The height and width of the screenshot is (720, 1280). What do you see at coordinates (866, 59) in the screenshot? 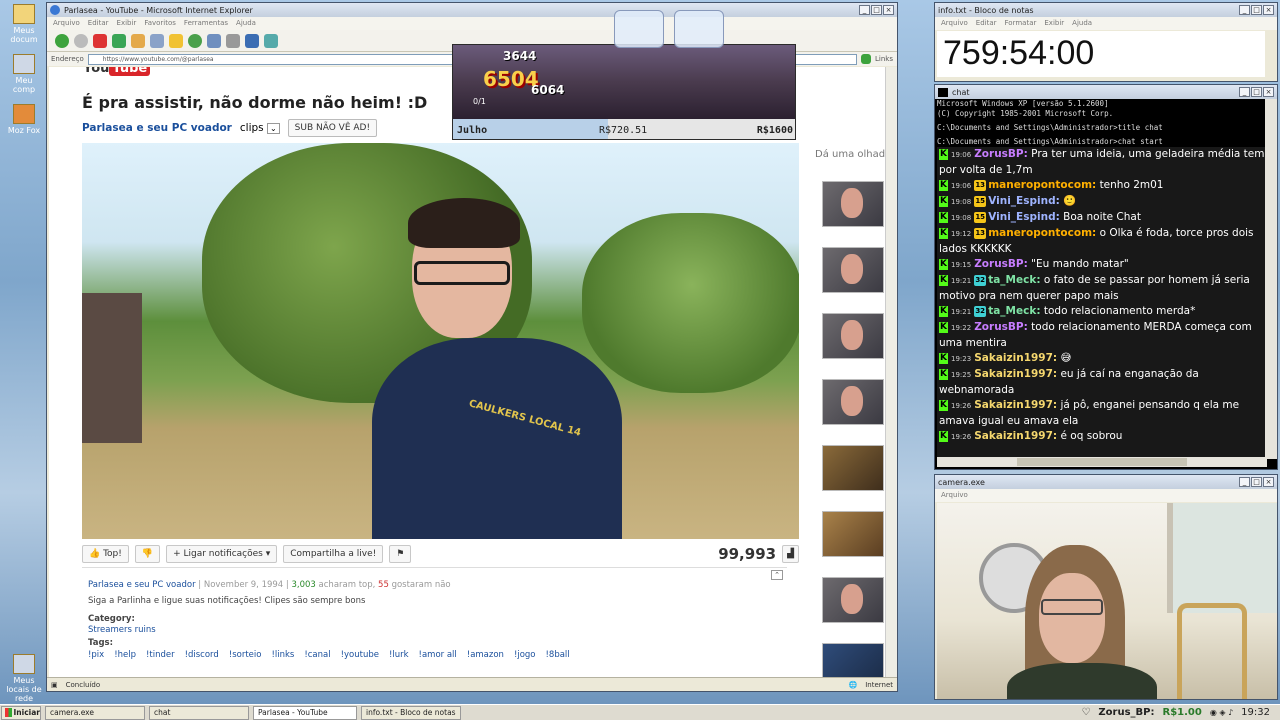
I see `go-icon` at bounding box center [866, 59].